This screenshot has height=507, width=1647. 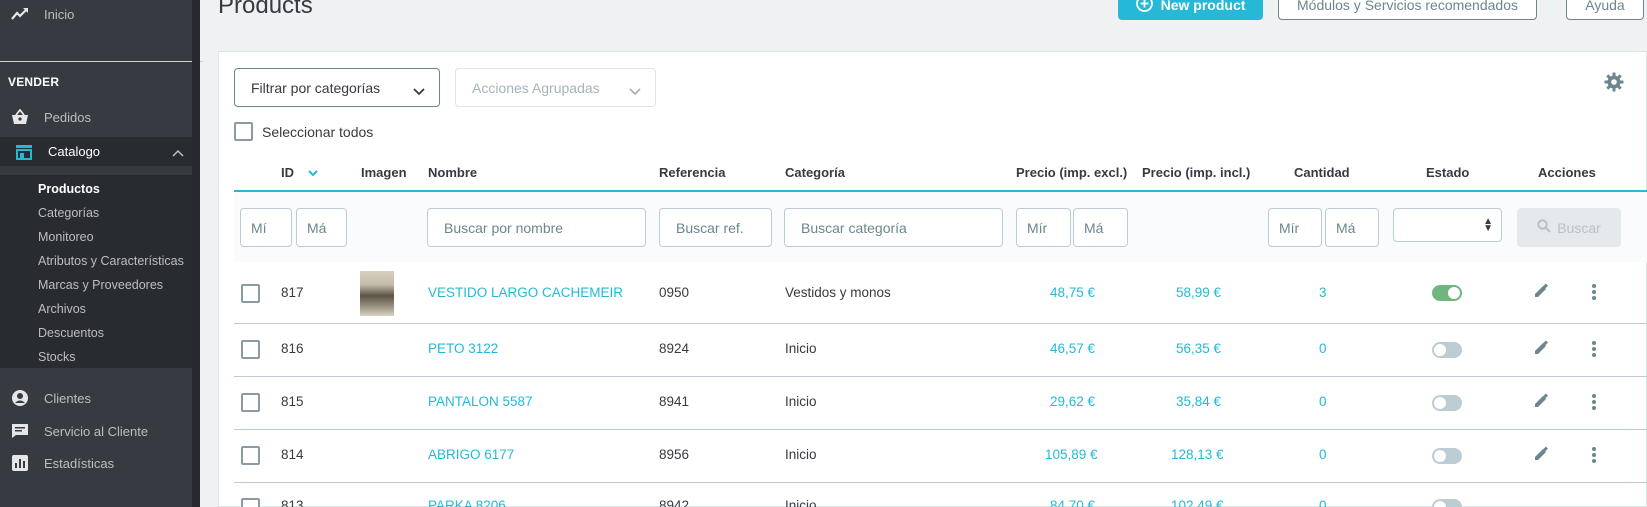 What do you see at coordinates (1197, 454) in the screenshot?
I see `row-price-incl: 128,13 €` at bounding box center [1197, 454].